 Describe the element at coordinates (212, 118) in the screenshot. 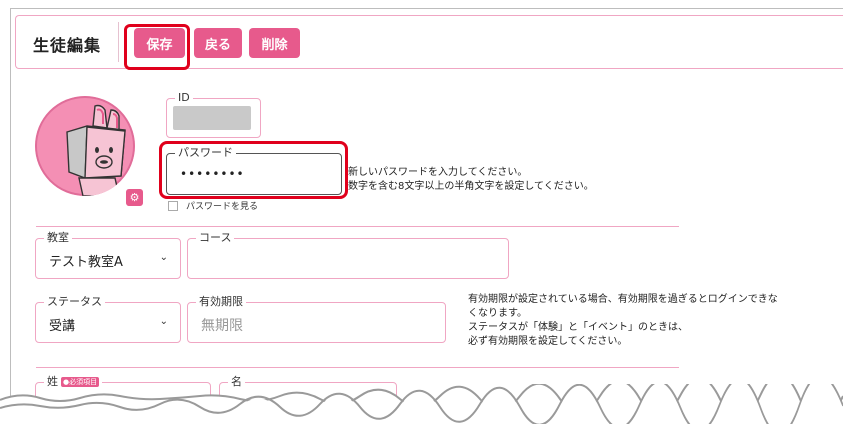

I see `id-value-blurred` at that location.